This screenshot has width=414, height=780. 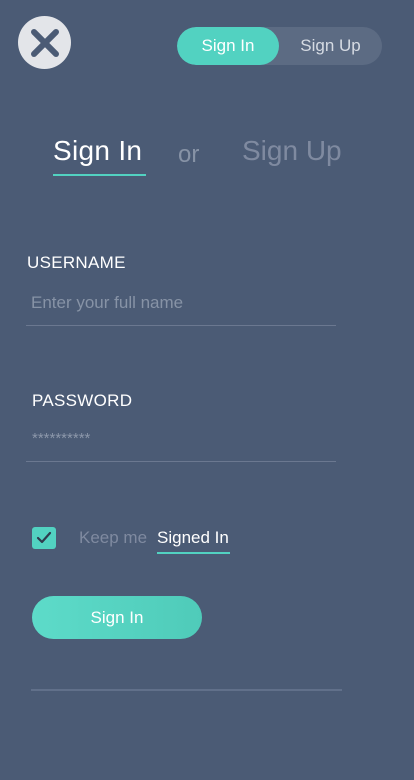 I want to click on auth-segmented-control: Sign In Sign Up, so click(x=279, y=46).